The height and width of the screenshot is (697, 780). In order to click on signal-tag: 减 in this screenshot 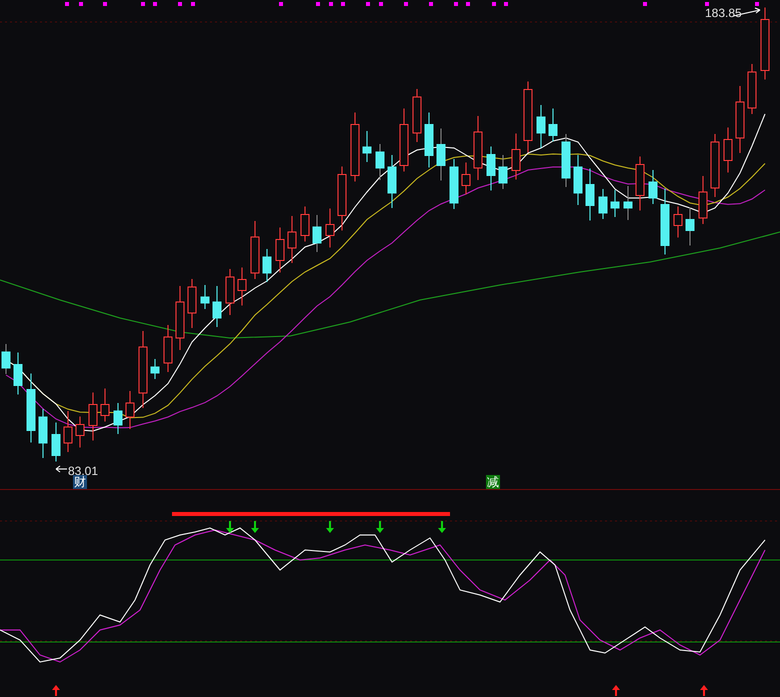, I will do `click(493, 482)`.